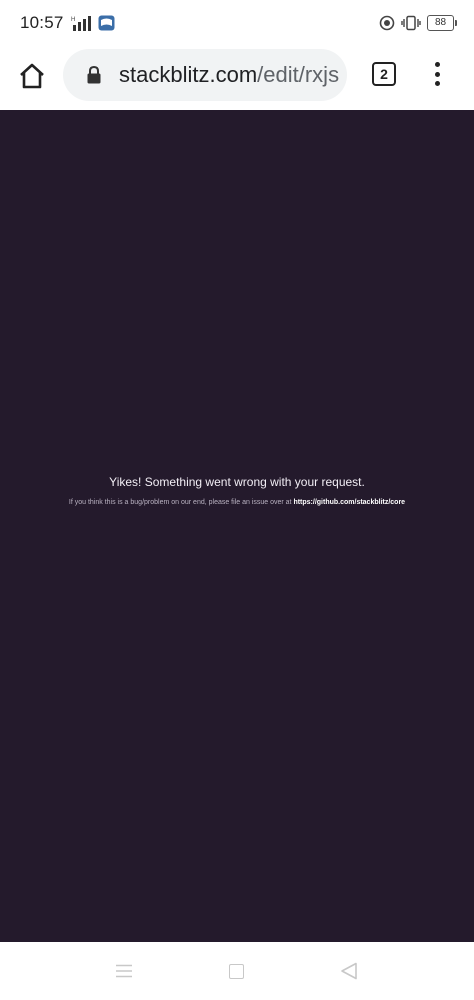 The image size is (474, 1000). I want to click on tab-switcher-button: 2, so click(384, 74).